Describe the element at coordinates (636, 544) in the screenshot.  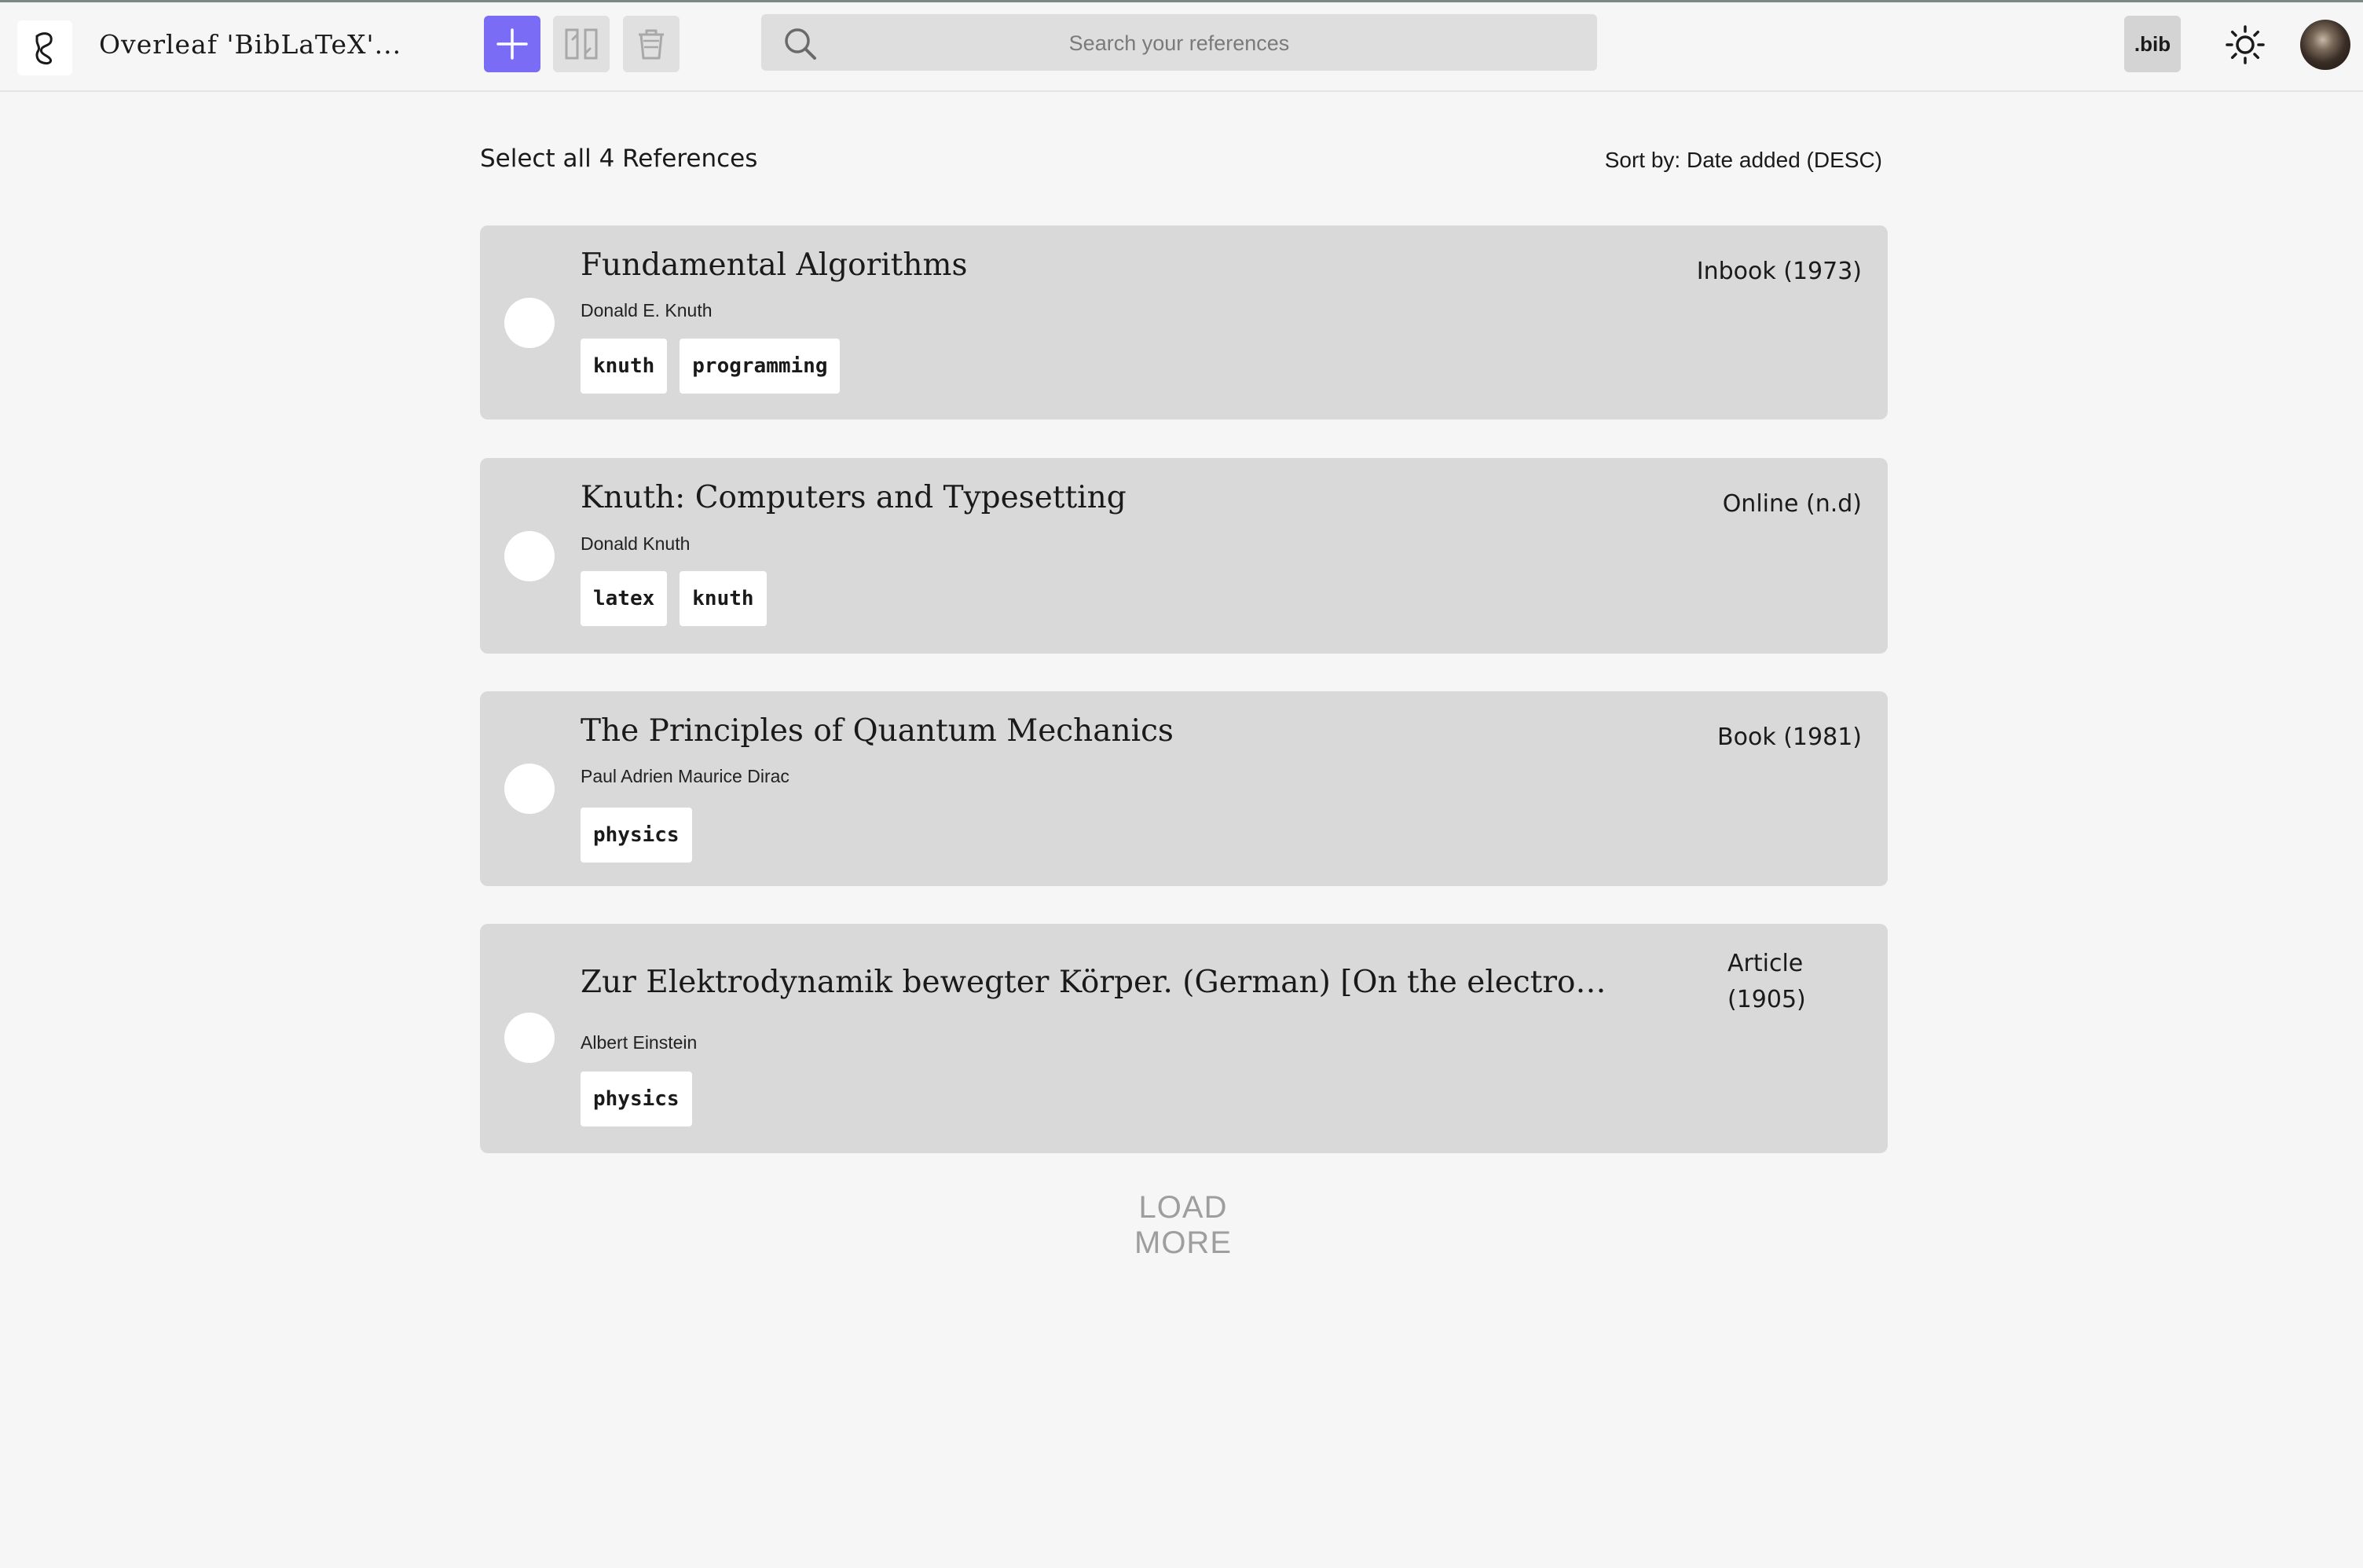
I see `reference-author: Donald Knuth` at that location.